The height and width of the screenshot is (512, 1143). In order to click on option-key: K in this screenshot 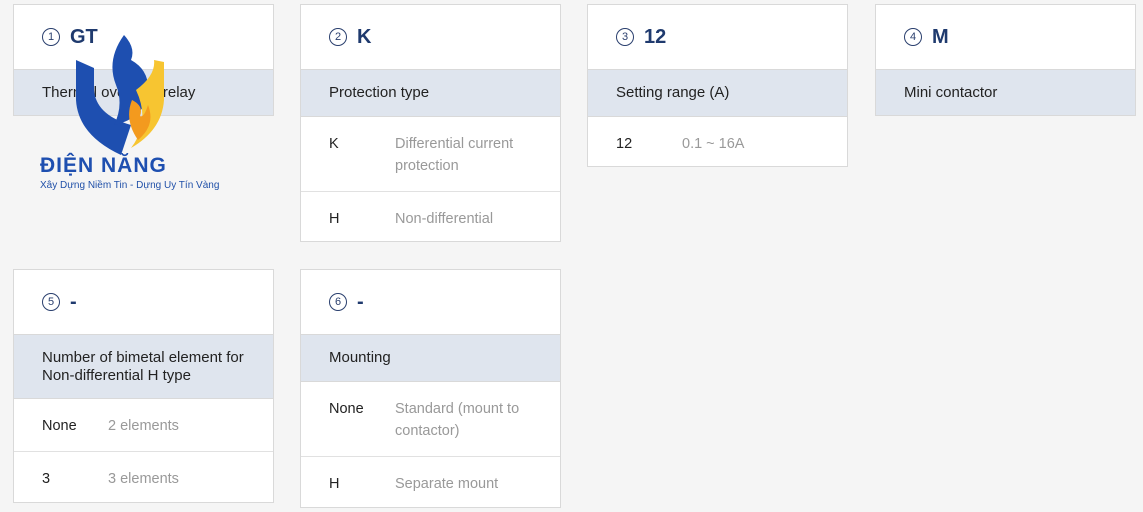, I will do `click(334, 144)`.